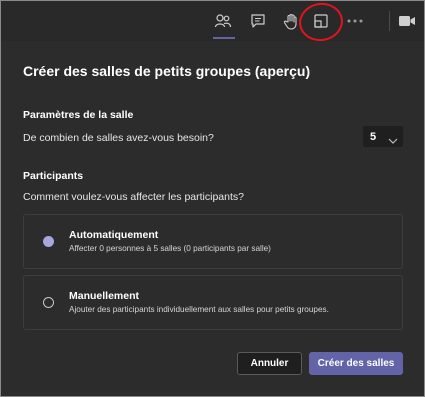 The image size is (425, 397). What do you see at coordinates (373, 136) in the screenshot?
I see `room-count-value: 5` at bounding box center [373, 136].